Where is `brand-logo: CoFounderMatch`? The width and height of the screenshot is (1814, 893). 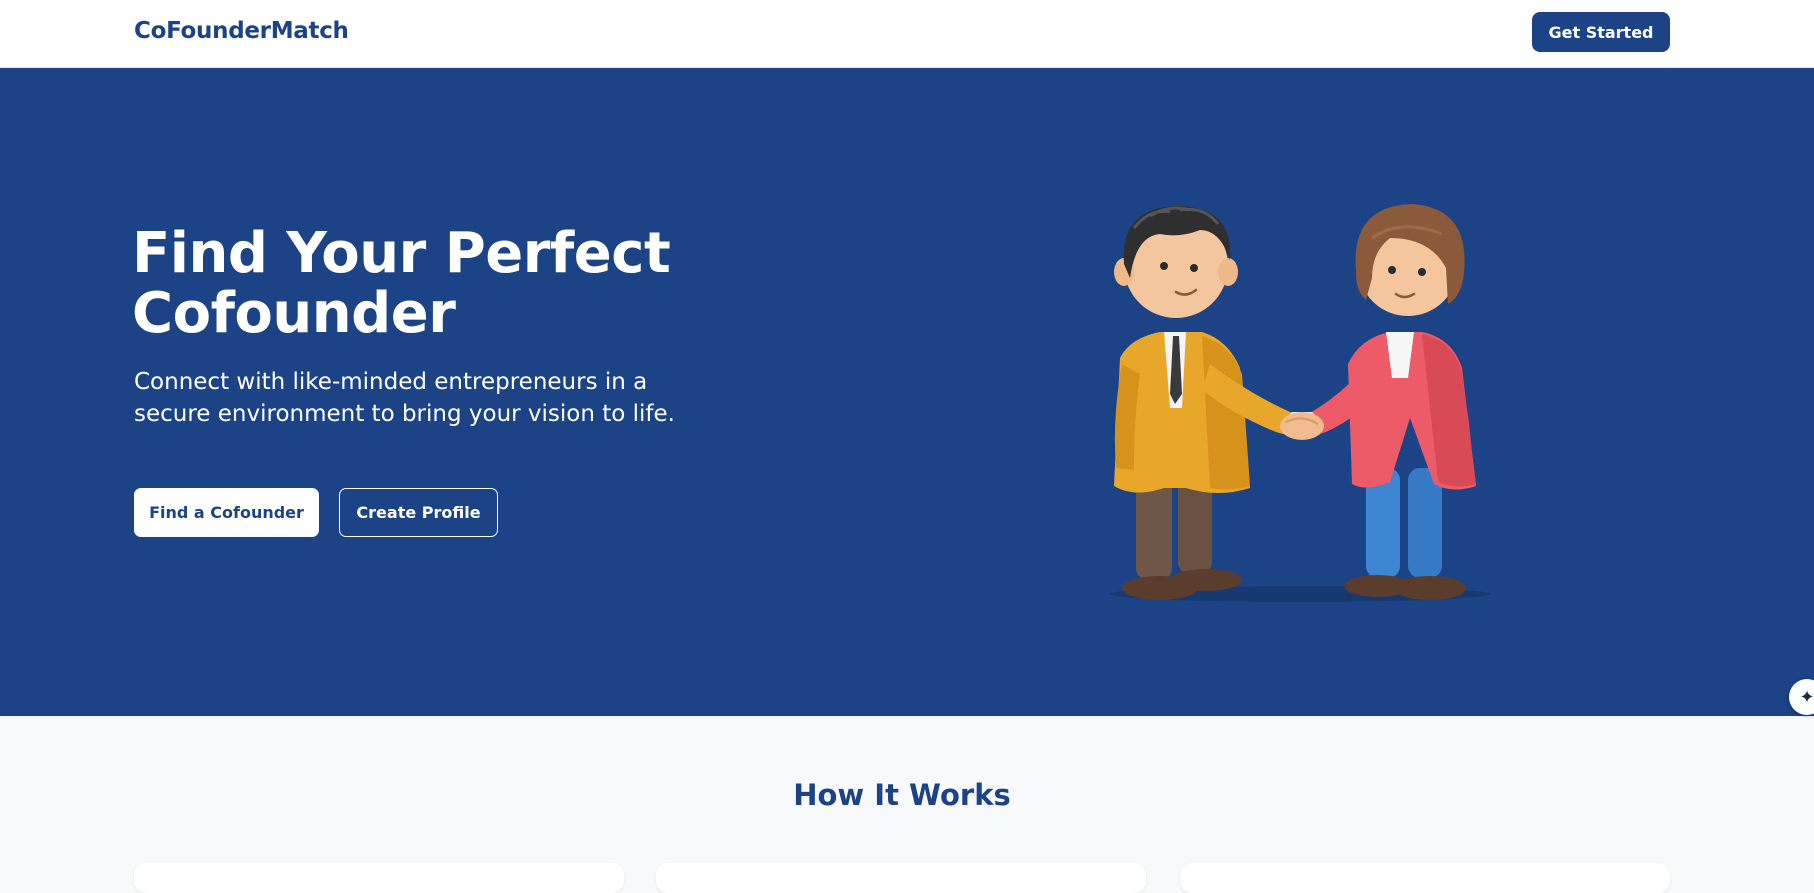
brand-logo: CoFounderMatch is located at coordinates (241, 31).